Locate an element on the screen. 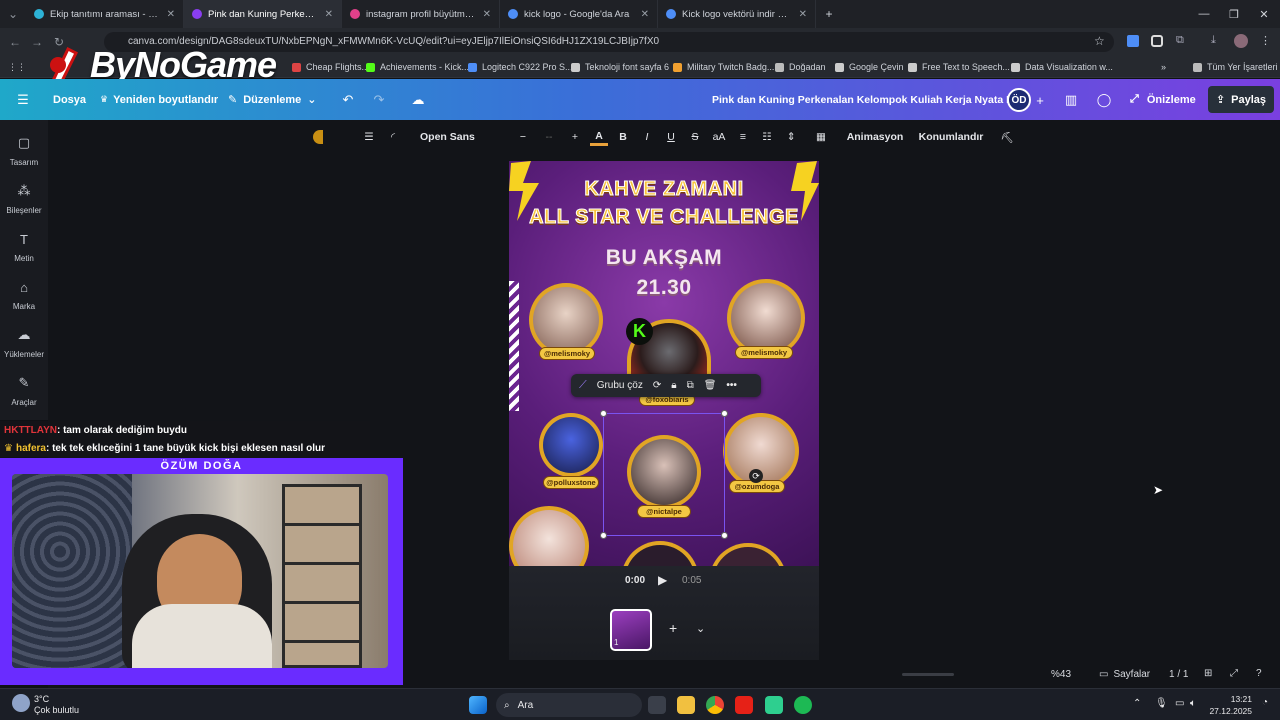 This screenshot has width=1280, height=720. more-options-icon: ••• is located at coordinates (731, 385).